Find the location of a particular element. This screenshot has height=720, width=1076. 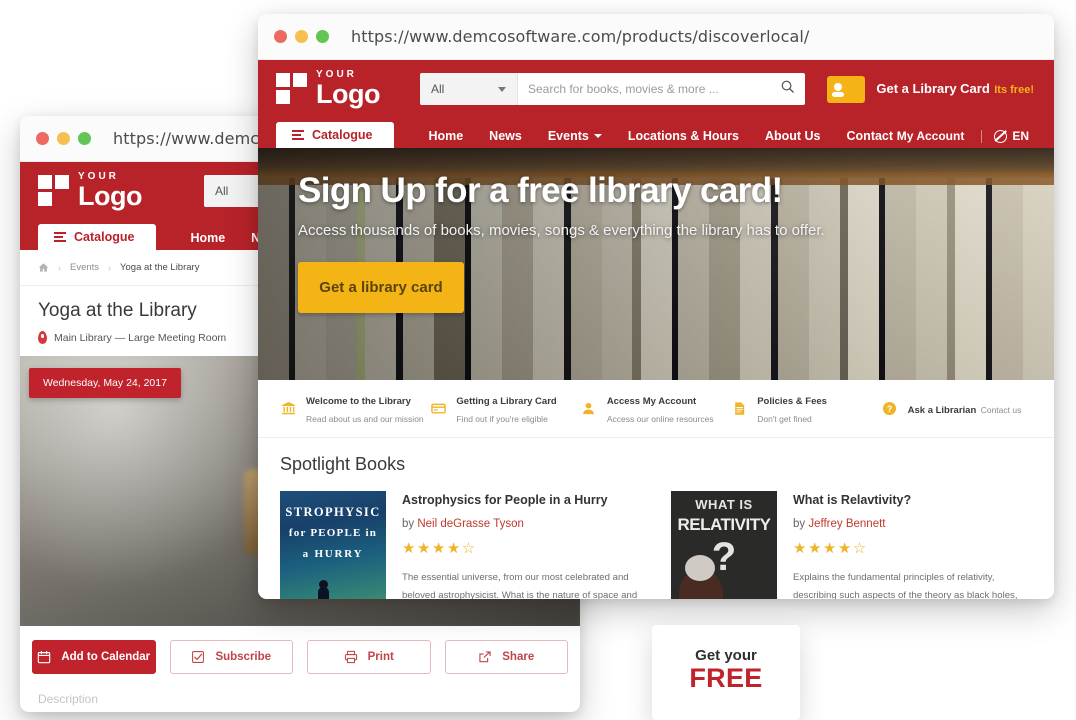

subscribe-button: Subscribe is located at coordinates (231, 657).